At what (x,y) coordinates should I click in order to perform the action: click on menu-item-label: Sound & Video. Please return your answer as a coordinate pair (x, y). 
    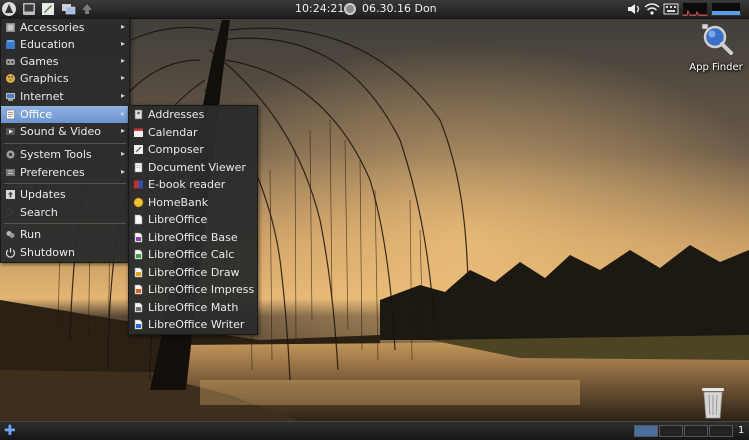
    Looking at the image, I should click on (61, 131).